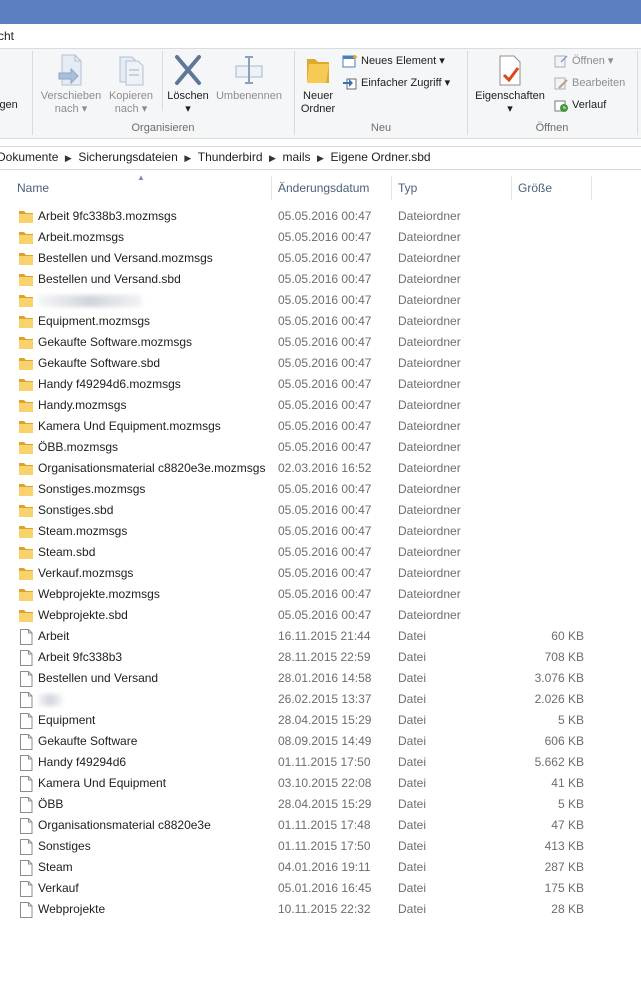 The width and height of the screenshot is (641, 982). What do you see at coordinates (33, 188) in the screenshot?
I see `column-header-name: Name` at bounding box center [33, 188].